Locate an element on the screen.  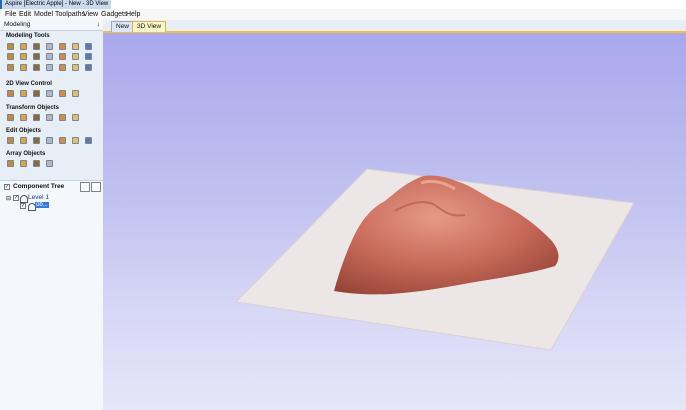
object-checkbox: ✓ is located at coordinates (23, 206).